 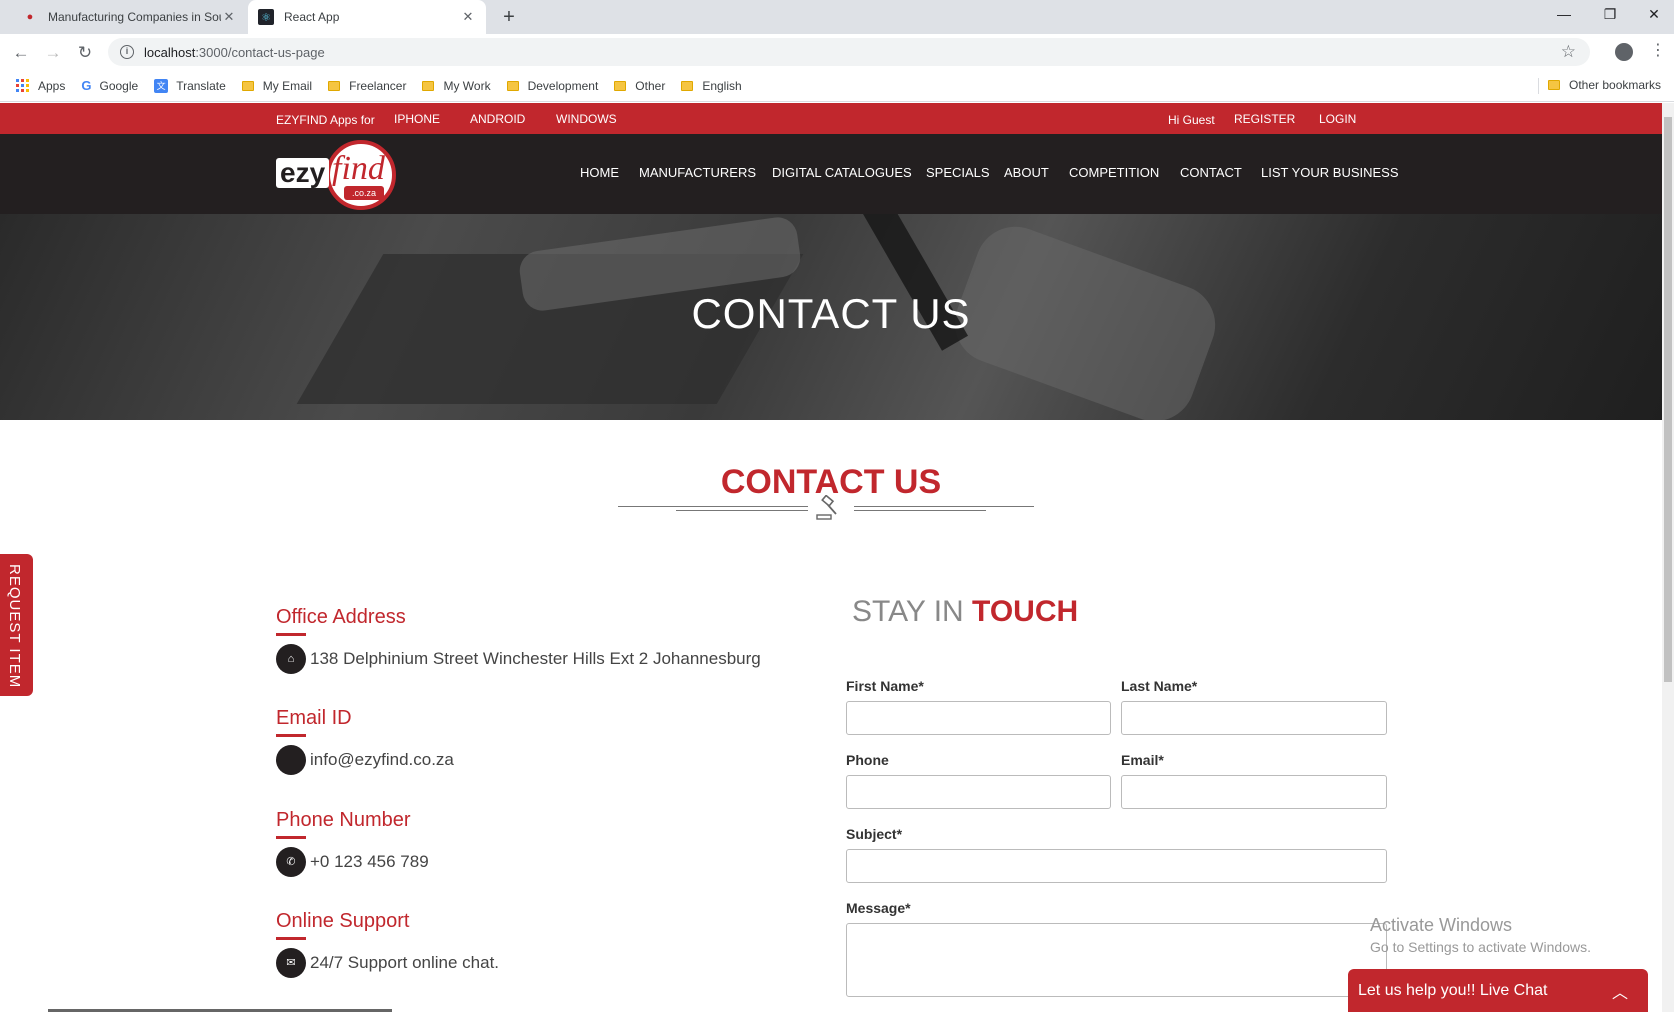 What do you see at coordinates (30, 17) in the screenshot?
I see `ezyfind-favicon-icon: ●` at bounding box center [30, 17].